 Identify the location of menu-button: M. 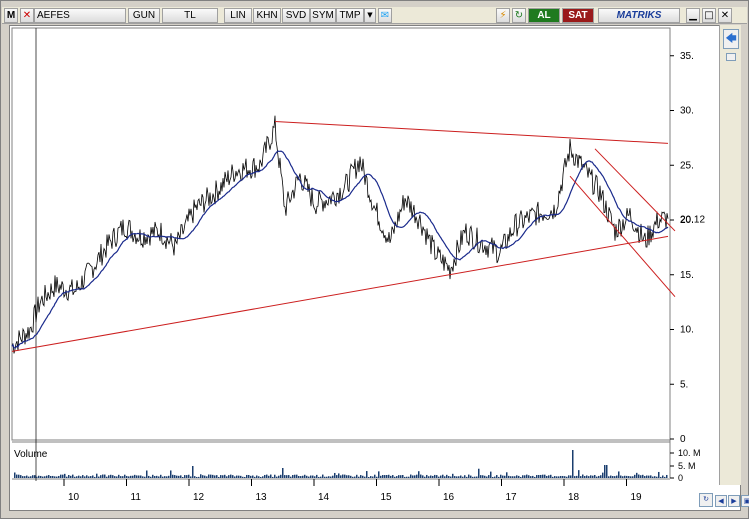
(11, 15).